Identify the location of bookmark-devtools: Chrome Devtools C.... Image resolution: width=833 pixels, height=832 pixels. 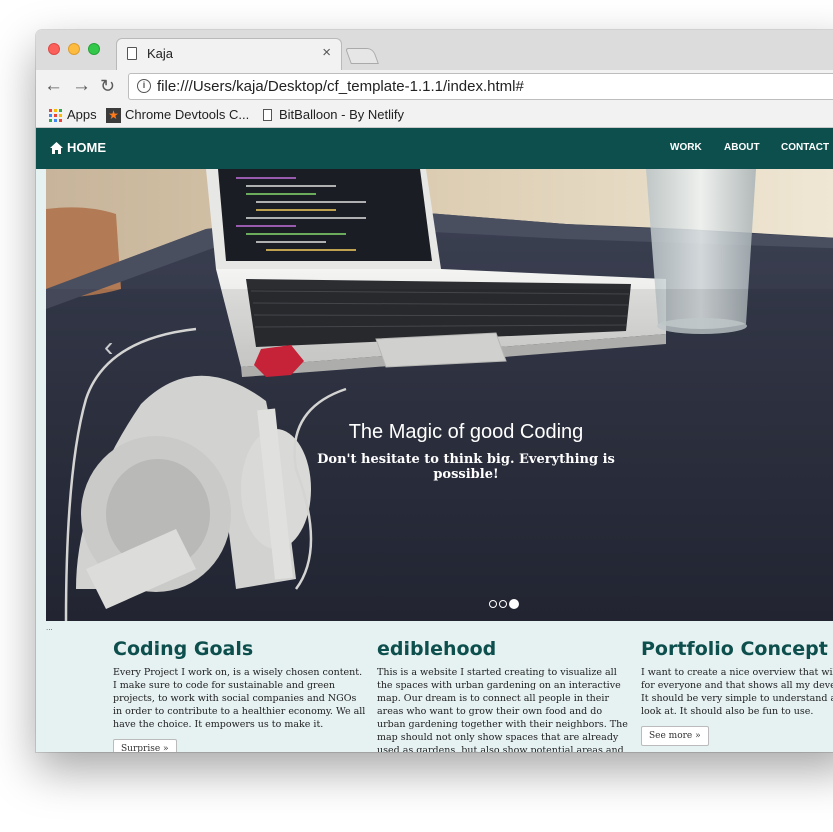
(187, 114).